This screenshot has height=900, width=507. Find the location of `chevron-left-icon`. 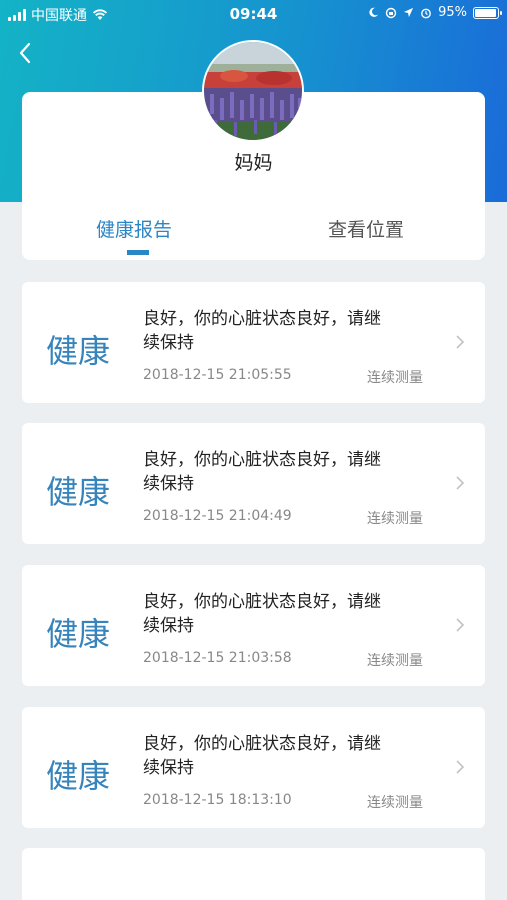

chevron-left-icon is located at coordinates (25, 53).